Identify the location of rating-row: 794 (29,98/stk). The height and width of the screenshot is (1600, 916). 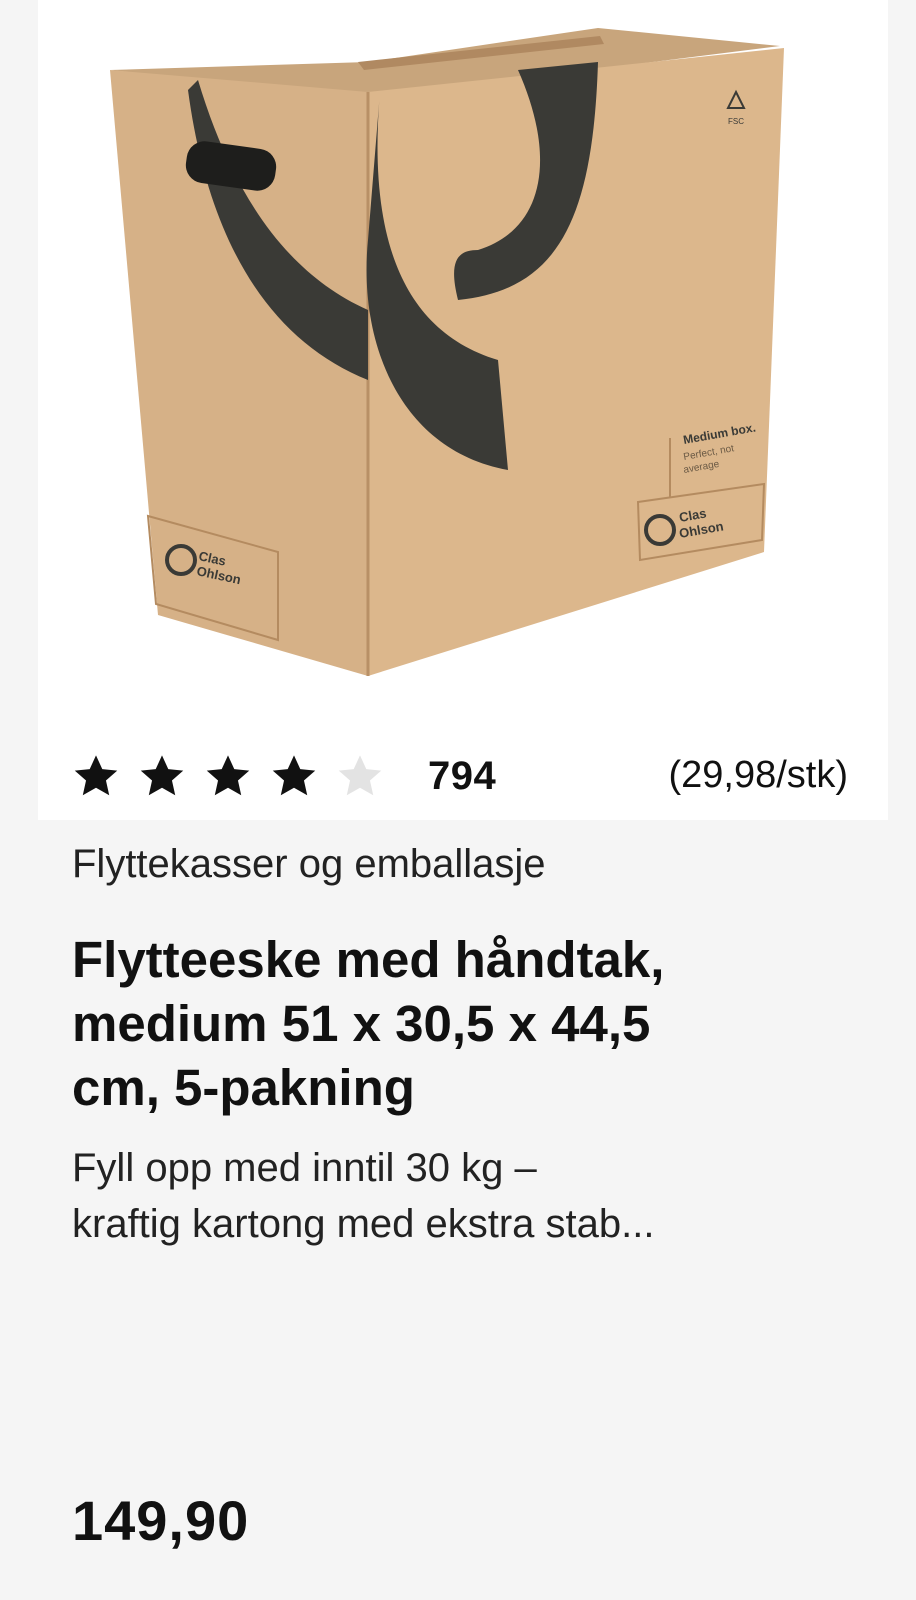
(463, 775).